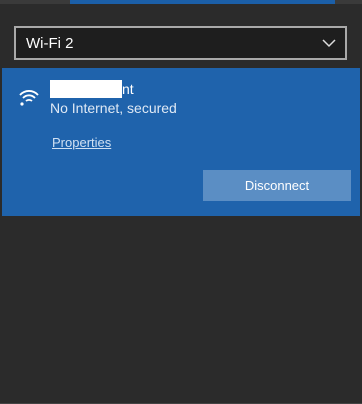  Describe the element at coordinates (50, 43) in the screenshot. I see `adapter-selected-value: Wi-Fi 2` at that location.